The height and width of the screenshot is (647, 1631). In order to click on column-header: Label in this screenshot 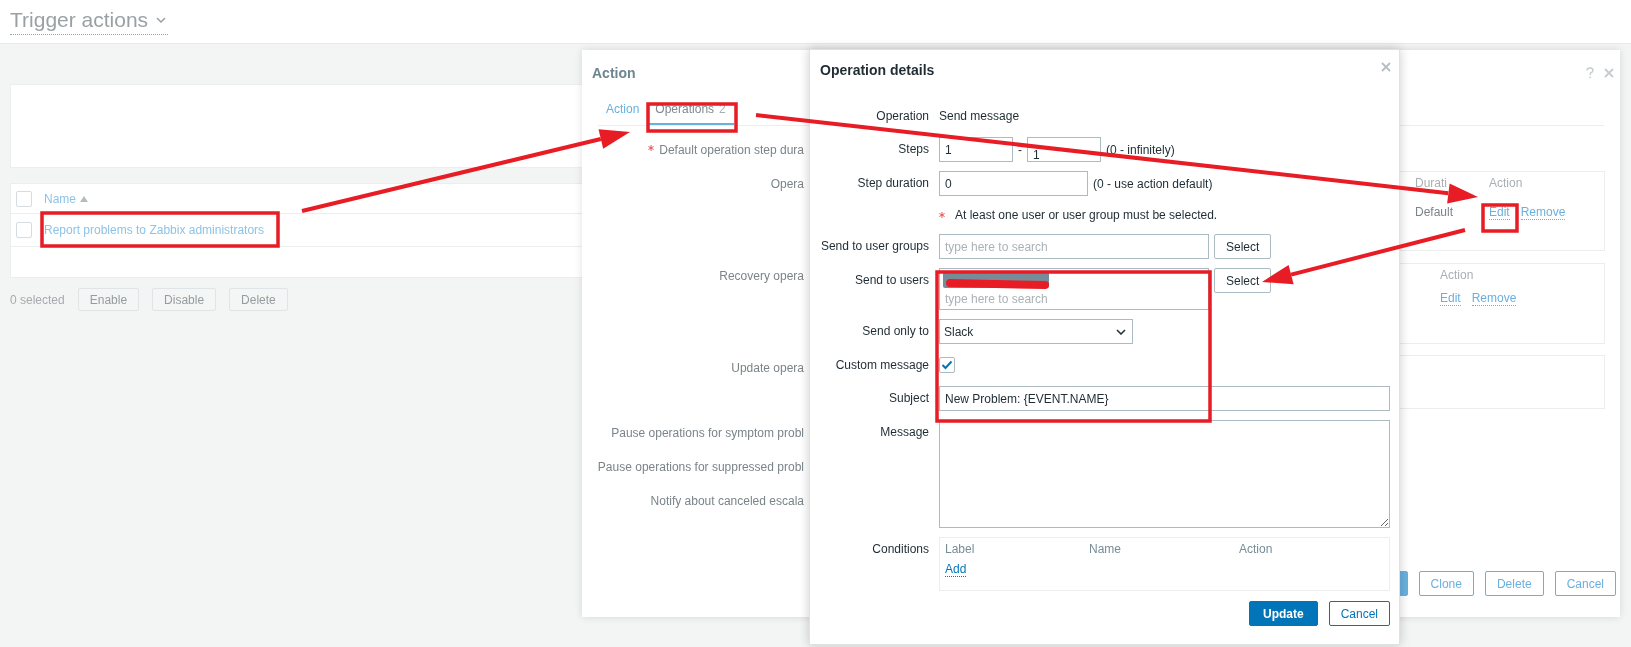, I will do `click(960, 549)`.